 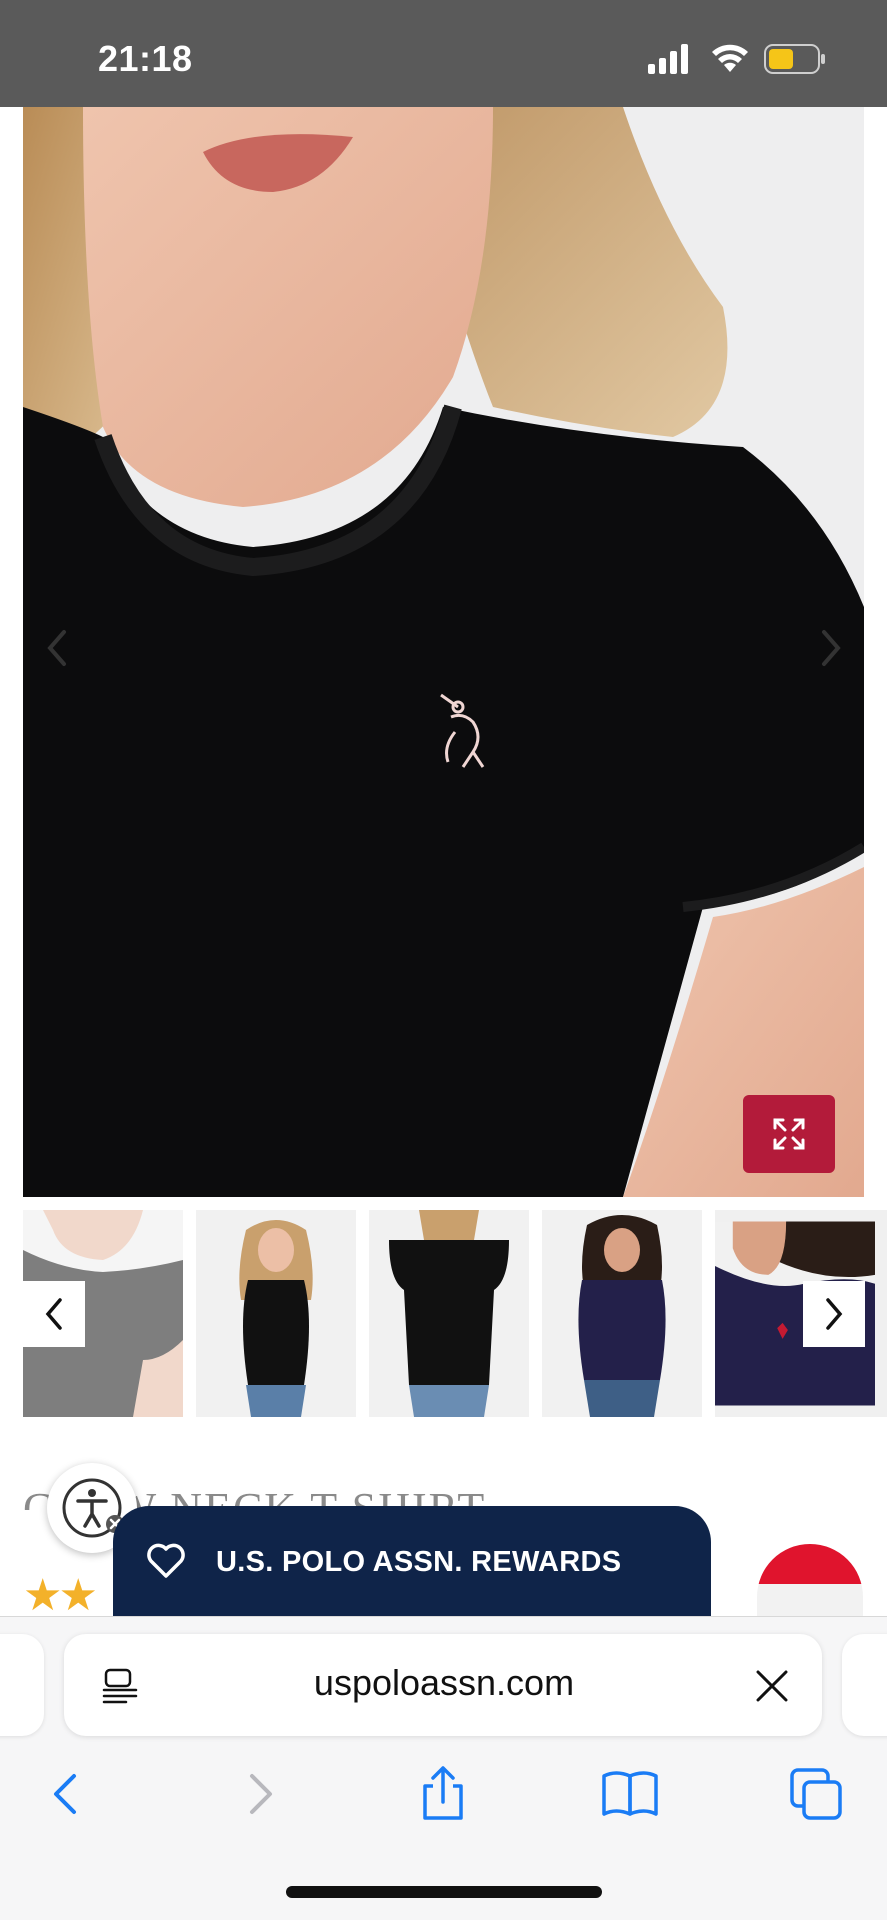 I want to click on expand-image-button, so click(x=789, y=1134).